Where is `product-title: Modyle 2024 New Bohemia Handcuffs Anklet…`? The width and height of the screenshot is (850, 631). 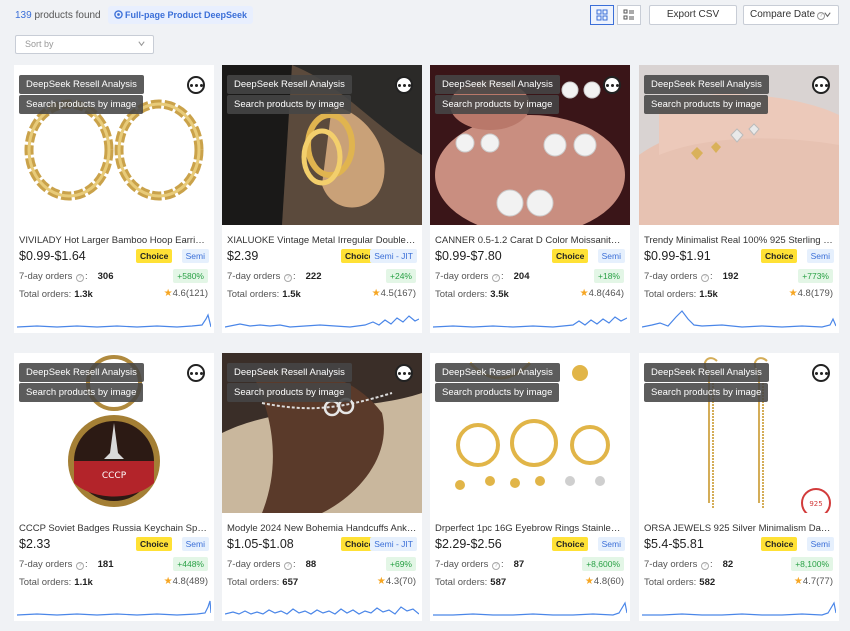 product-title: Modyle 2024 New Bohemia Handcuffs Anklet… is located at coordinates (322, 528).